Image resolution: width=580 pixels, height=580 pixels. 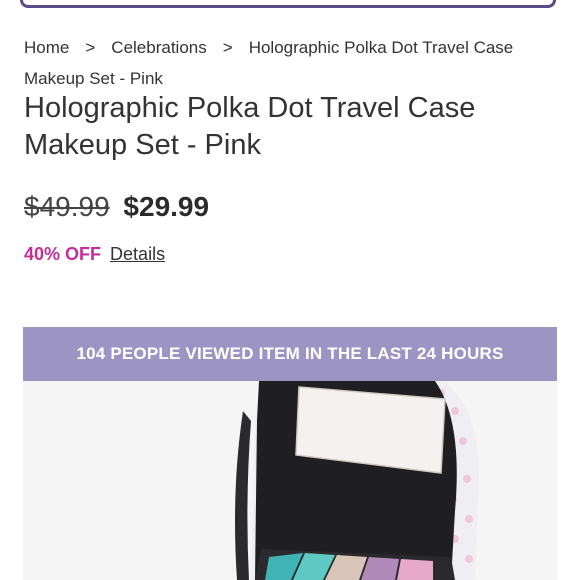 What do you see at coordinates (158, 47) in the screenshot?
I see `breadcrumb-category-link: Celebrations` at bounding box center [158, 47].